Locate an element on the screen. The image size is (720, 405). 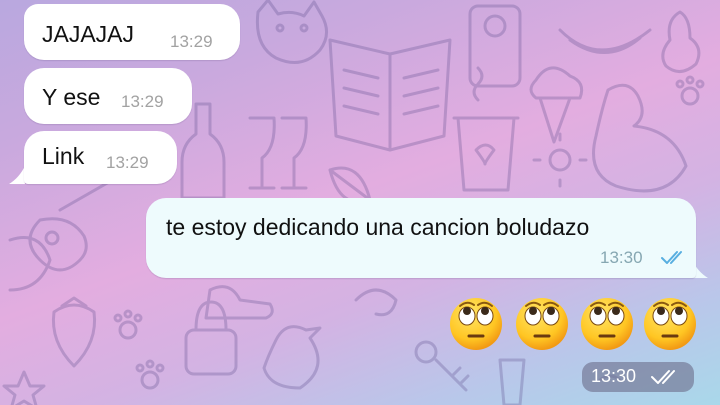
message-text: te estoy dedicando una cancion boludazo is located at coordinates (378, 227).